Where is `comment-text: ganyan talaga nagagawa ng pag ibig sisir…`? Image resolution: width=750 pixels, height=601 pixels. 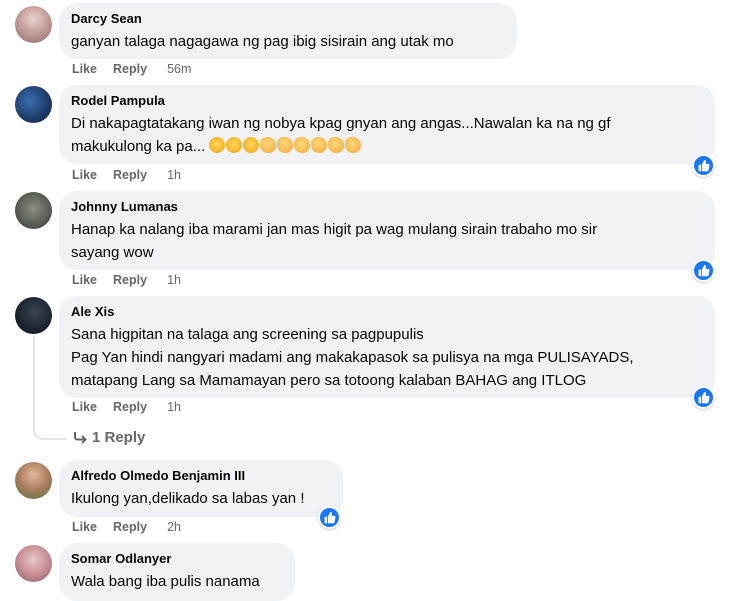
comment-text: ganyan talaga nagagawa ng pag ibig sisir… is located at coordinates (262, 41).